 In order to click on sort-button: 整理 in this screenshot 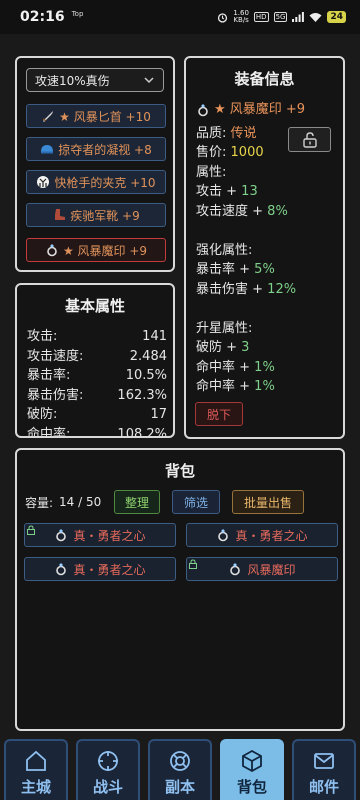, I will do `click(137, 502)`.